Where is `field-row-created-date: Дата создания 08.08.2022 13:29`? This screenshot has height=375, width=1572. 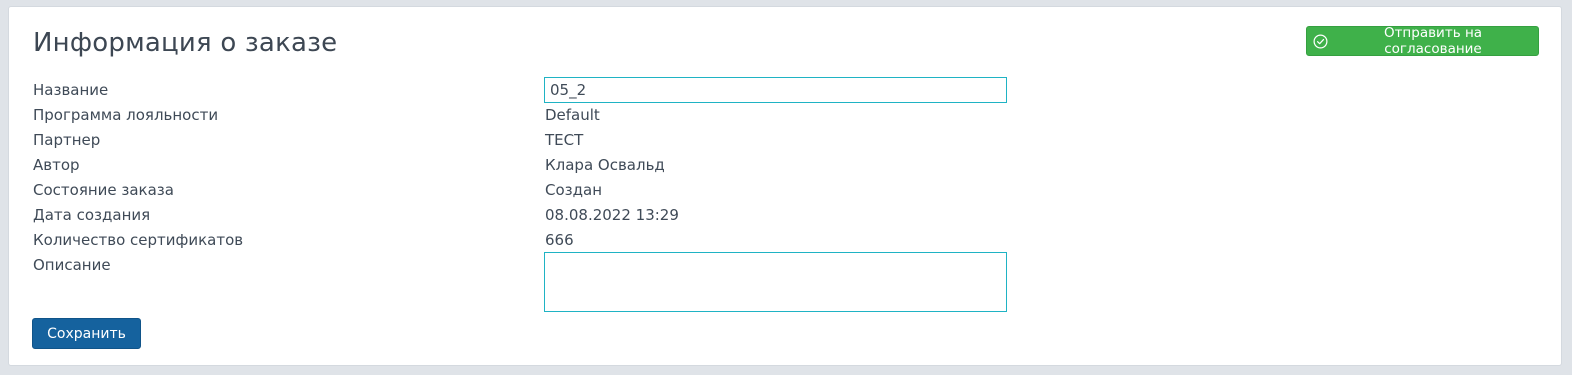
field-row-created-date: Дата создания 08.08.2022 13:29 is located at coordinates (533, 215).